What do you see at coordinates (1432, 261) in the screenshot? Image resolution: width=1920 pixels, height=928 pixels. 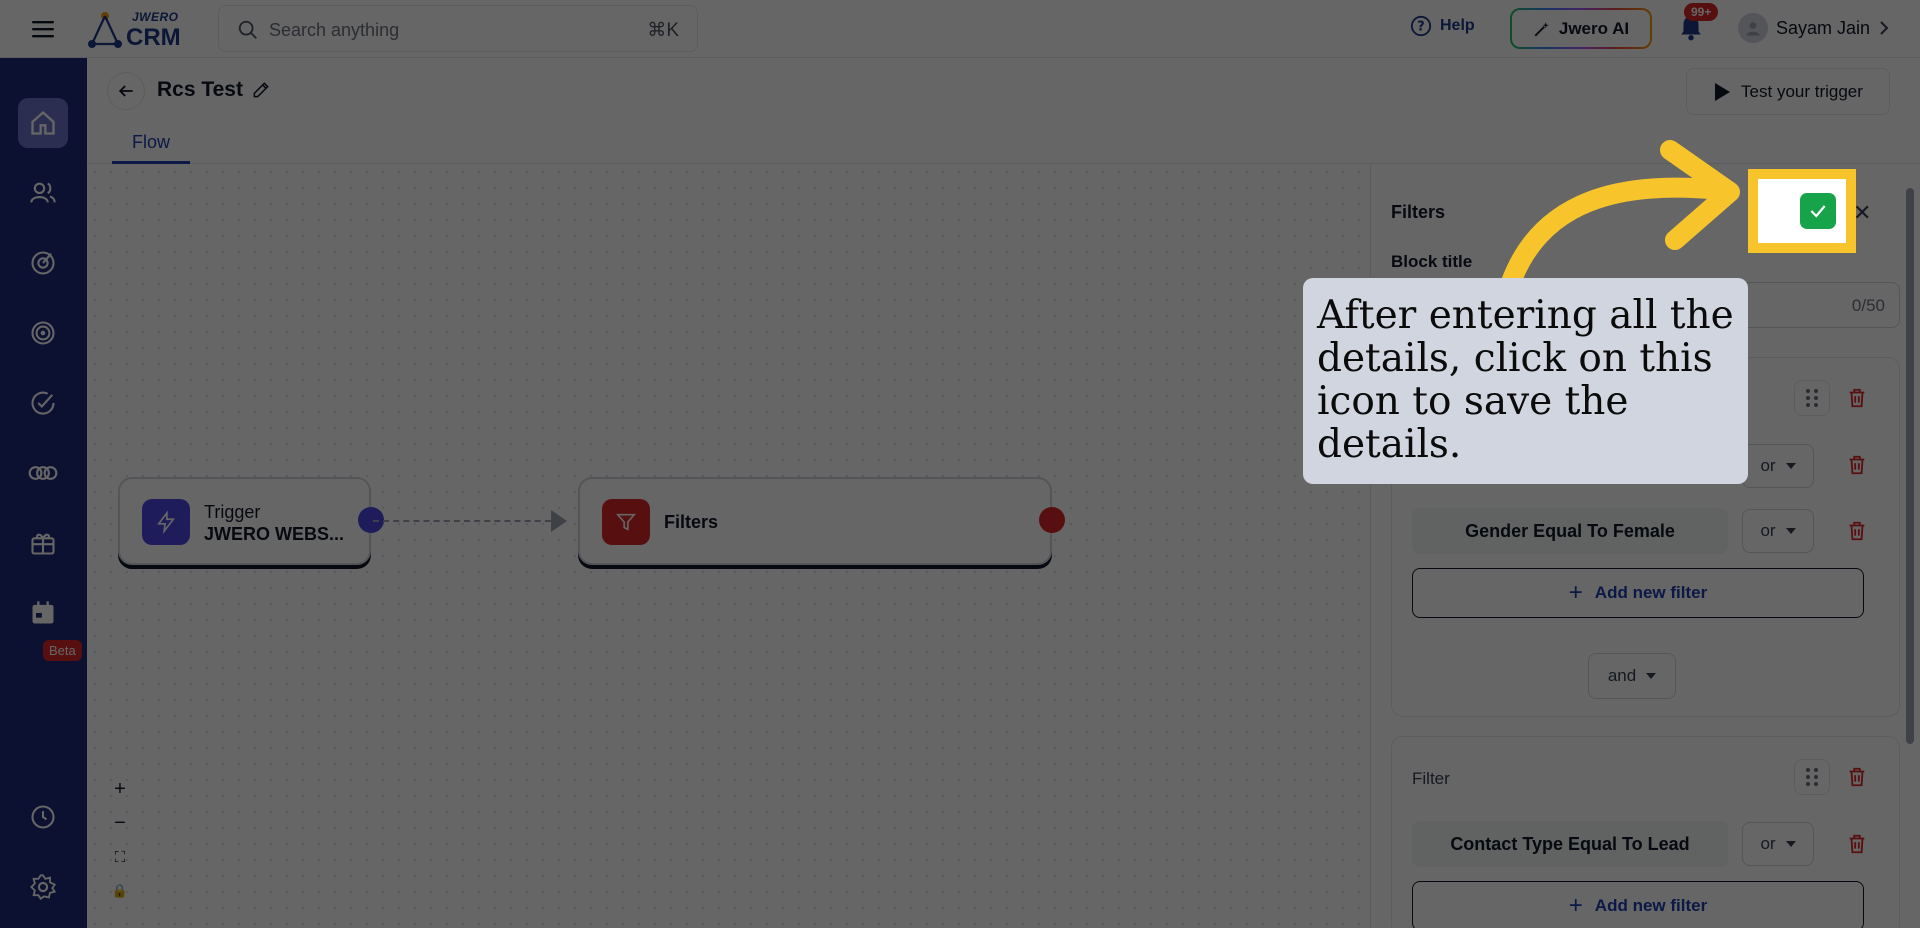 I see `block-title-label: Block title` at bounding box center [1432, 261].